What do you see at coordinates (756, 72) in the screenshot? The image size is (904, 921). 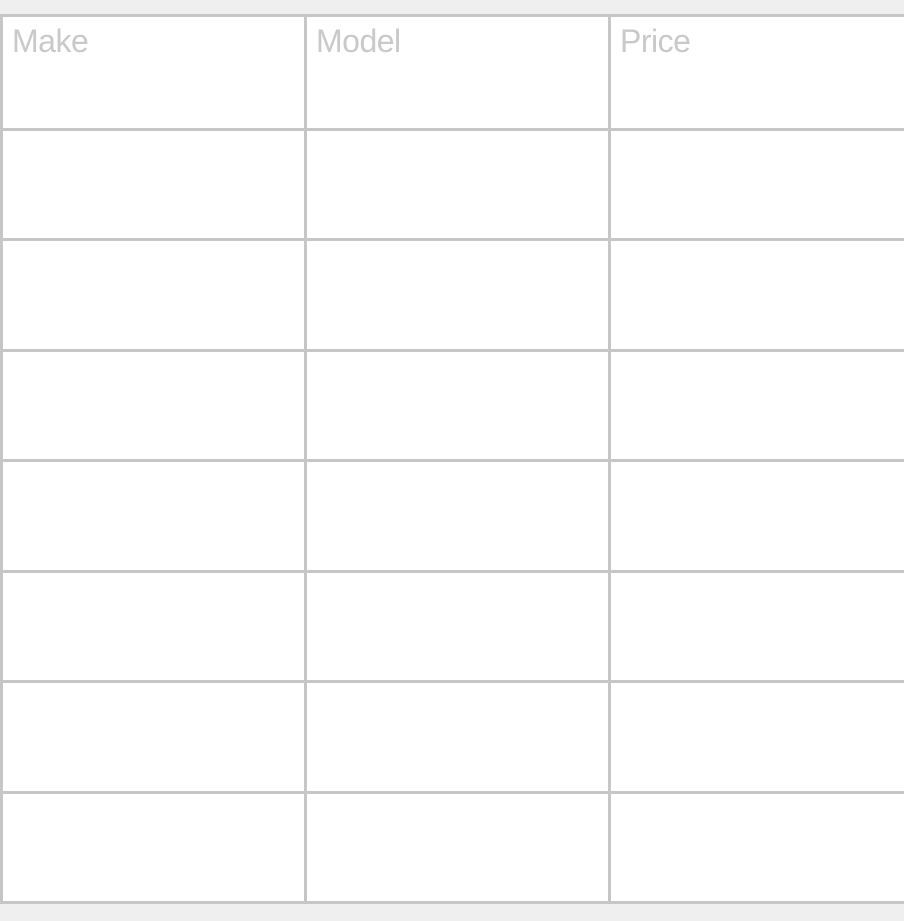 I see `column-header-price: Price` at bounding box center [756, 72].